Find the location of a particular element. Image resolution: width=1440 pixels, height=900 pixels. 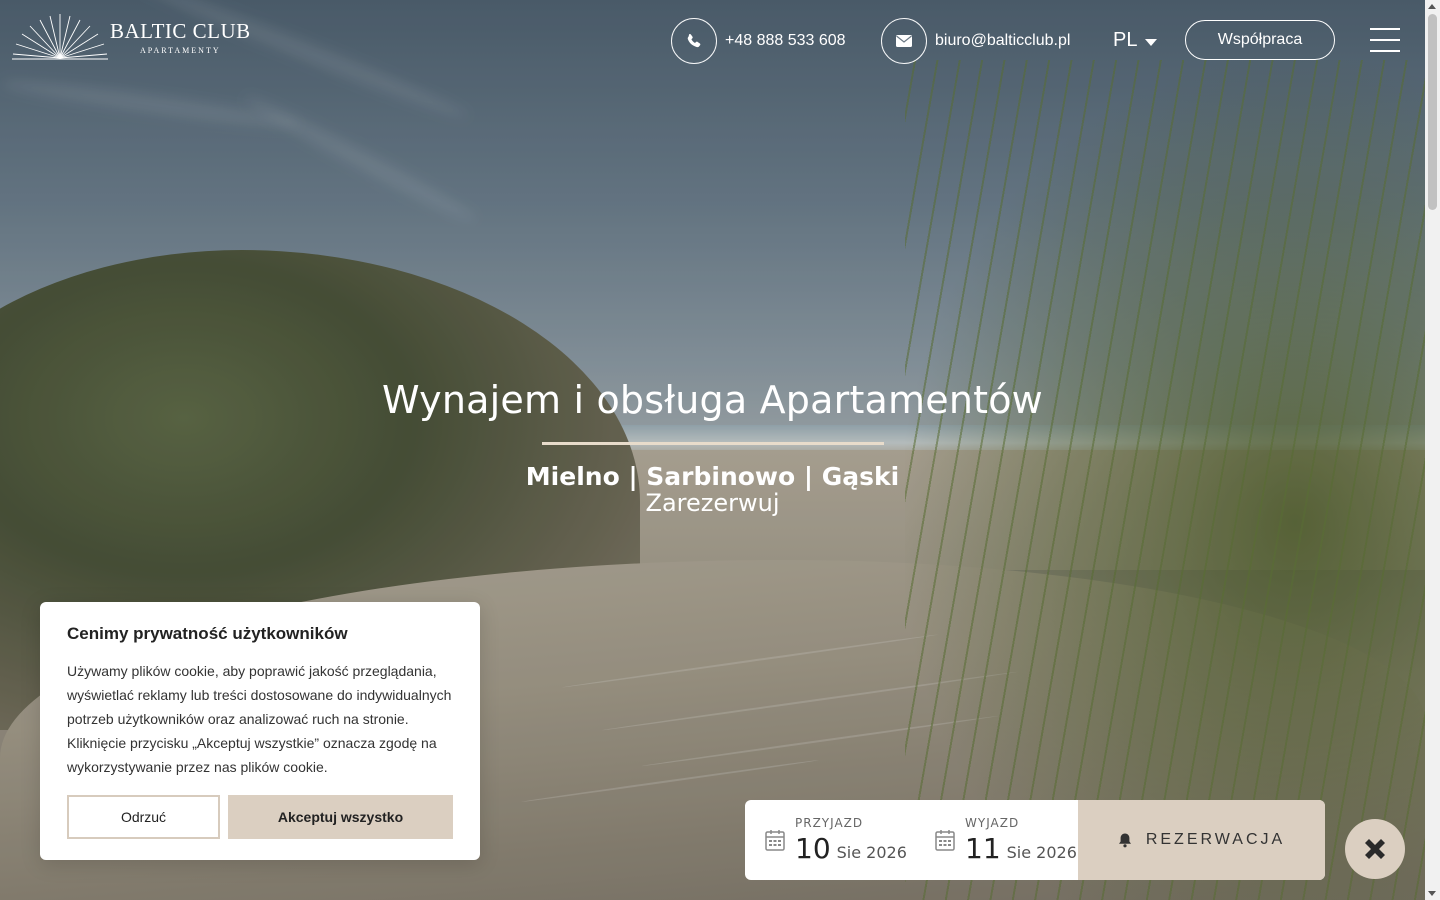

page-scrollbar is located at coordinates (1432, 450).